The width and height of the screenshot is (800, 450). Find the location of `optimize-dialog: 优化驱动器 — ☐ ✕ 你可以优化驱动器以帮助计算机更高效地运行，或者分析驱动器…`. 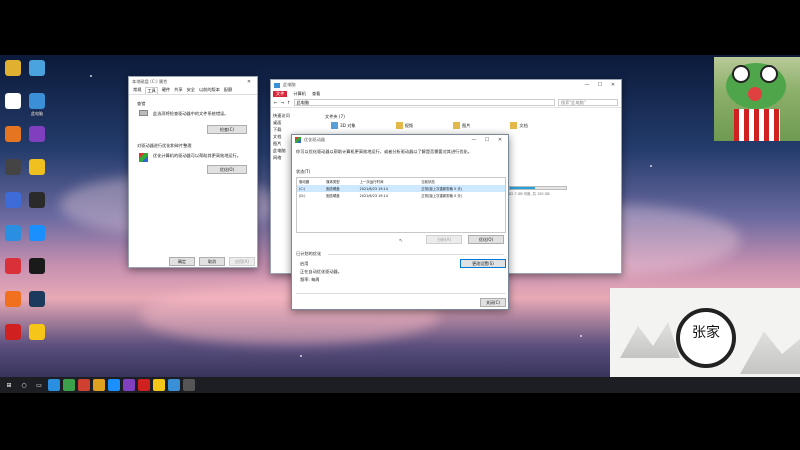

optimize-dialog: 优化驱动器 — ☐ ✕ 你可以优化驱动器以帮助计算机更高效地运行，或者分析驱动器… is located at coordinates (400, 222).